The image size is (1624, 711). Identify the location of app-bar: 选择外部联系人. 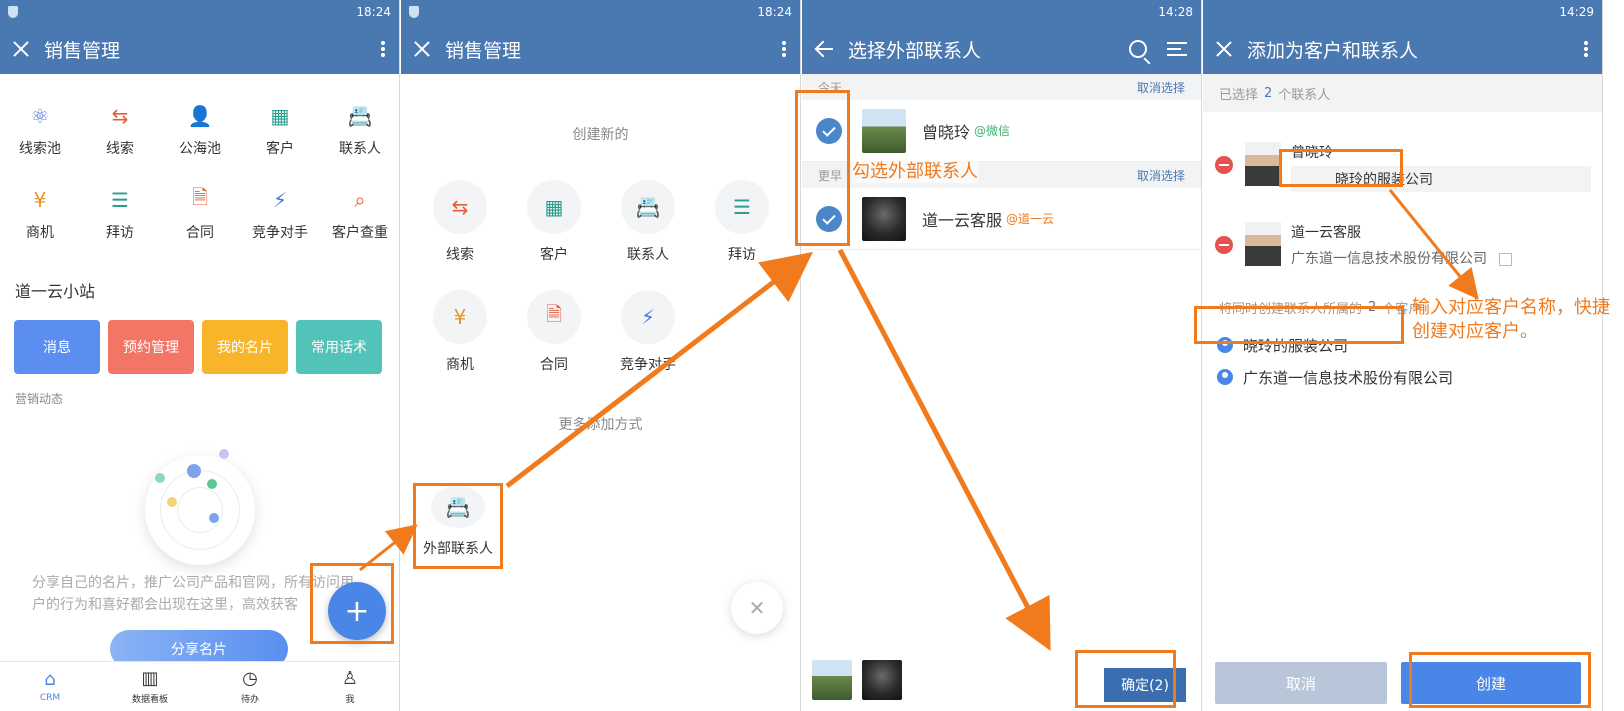
(1001, 49).